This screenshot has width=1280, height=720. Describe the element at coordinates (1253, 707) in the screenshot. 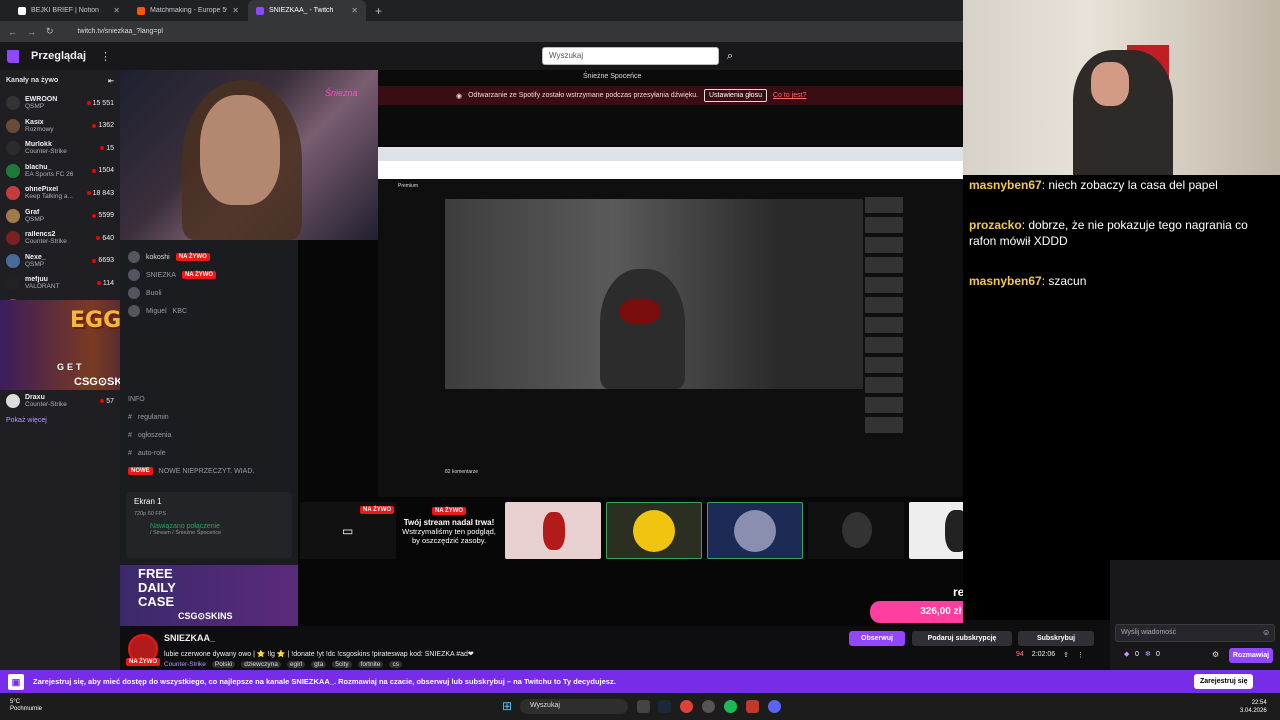

I see `system-clock: 22:54 3.04.2026` at that location.